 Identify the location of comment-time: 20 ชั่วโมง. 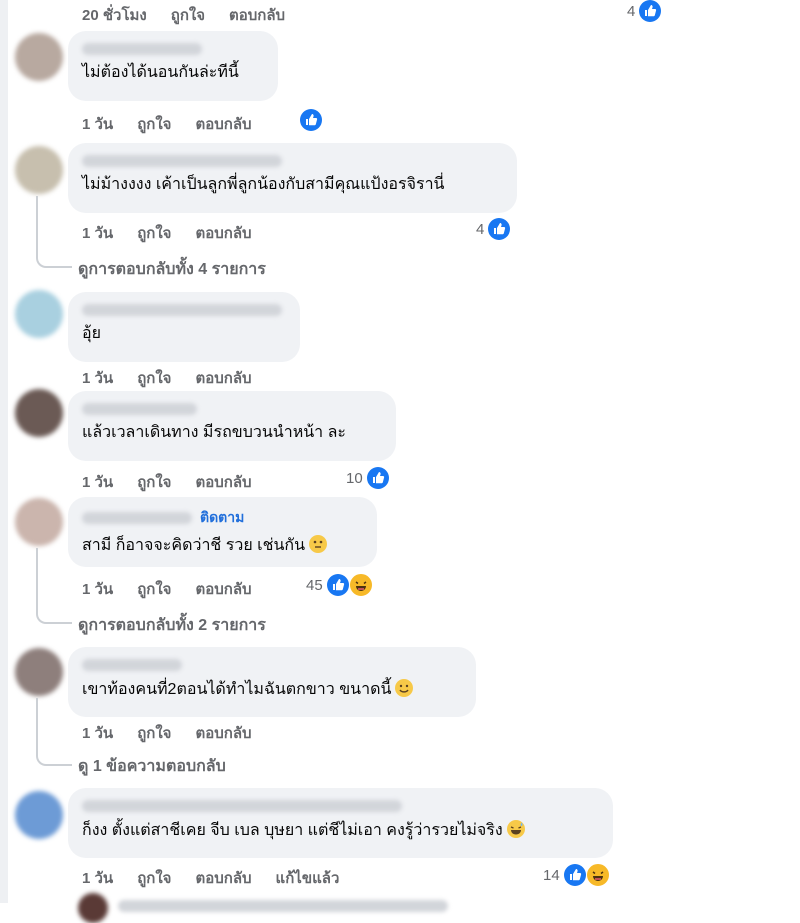
(114, 15).